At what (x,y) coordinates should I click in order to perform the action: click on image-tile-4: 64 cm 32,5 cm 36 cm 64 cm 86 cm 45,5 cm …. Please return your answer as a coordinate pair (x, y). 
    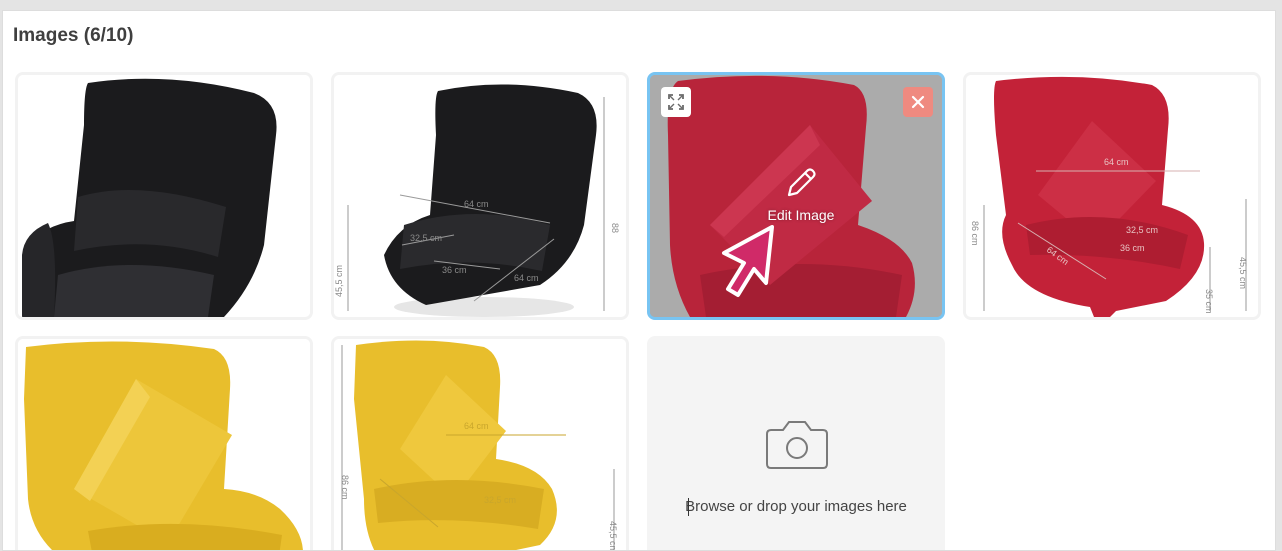
    Looking at the image, I should click on (1112, 196).